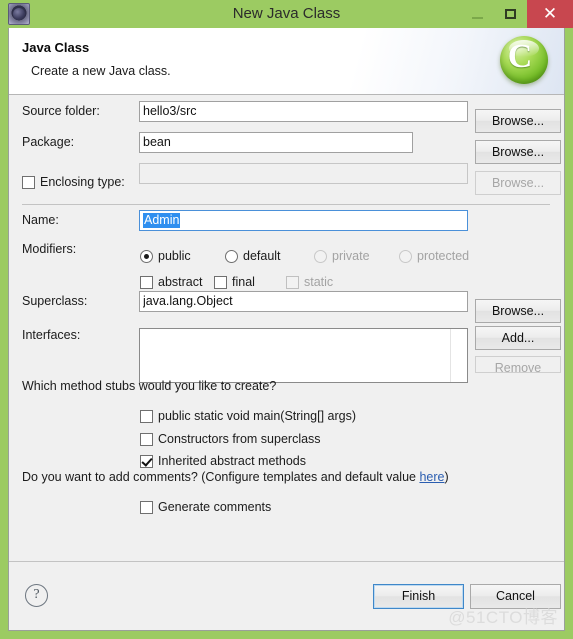 Image resolution: width=573 pixels, height=639 pixels. I want to click on dialog-banner: Java Class Create a new Java class. C, so click(286, 61).